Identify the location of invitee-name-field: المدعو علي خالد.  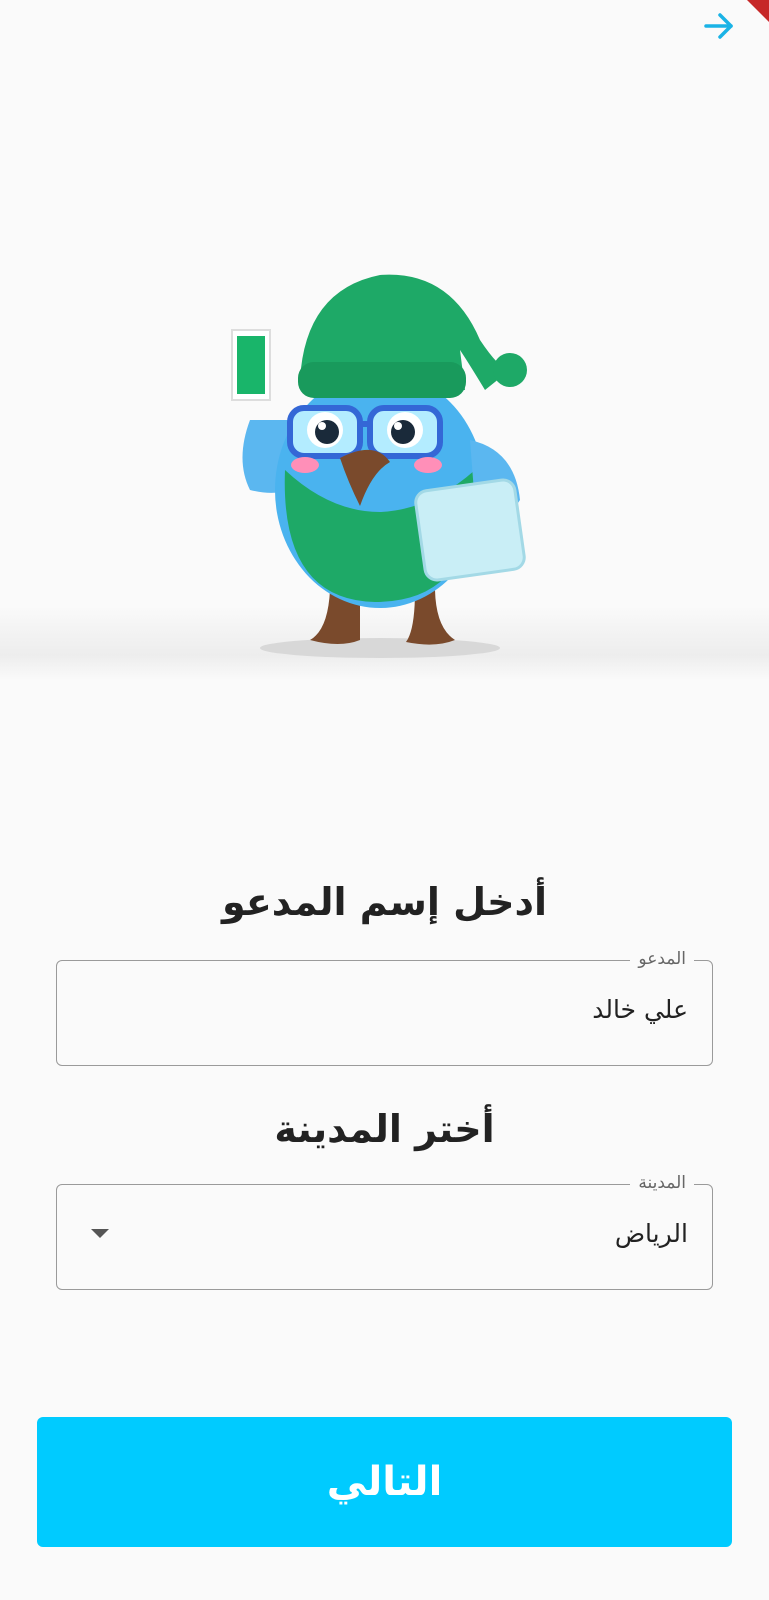
(384, 1007).